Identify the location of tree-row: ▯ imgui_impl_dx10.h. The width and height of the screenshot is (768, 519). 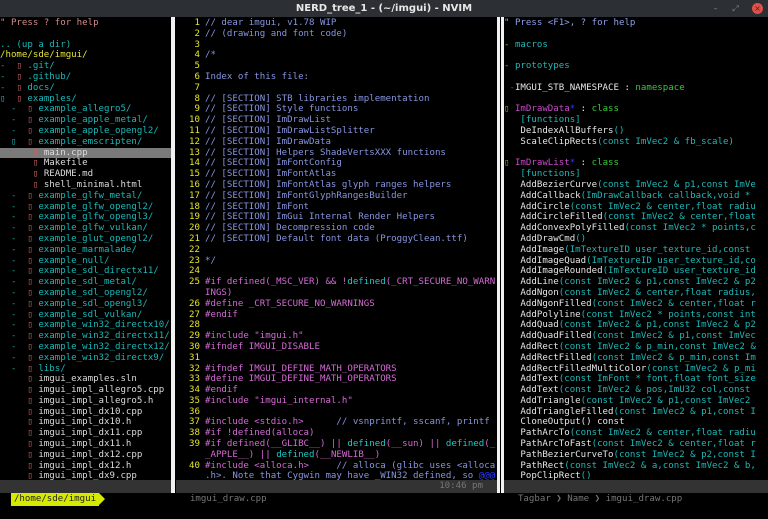
(85, 422).